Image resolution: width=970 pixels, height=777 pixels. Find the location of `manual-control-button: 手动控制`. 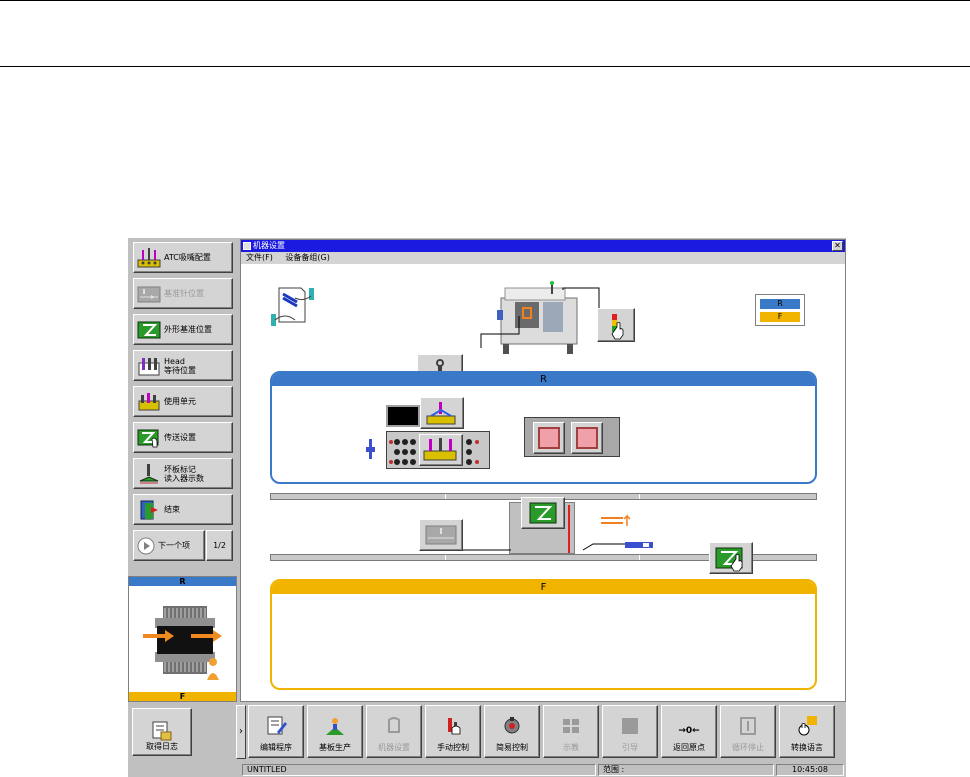

manual-control-button: 手动控制 is located at coordinates (453, 731).